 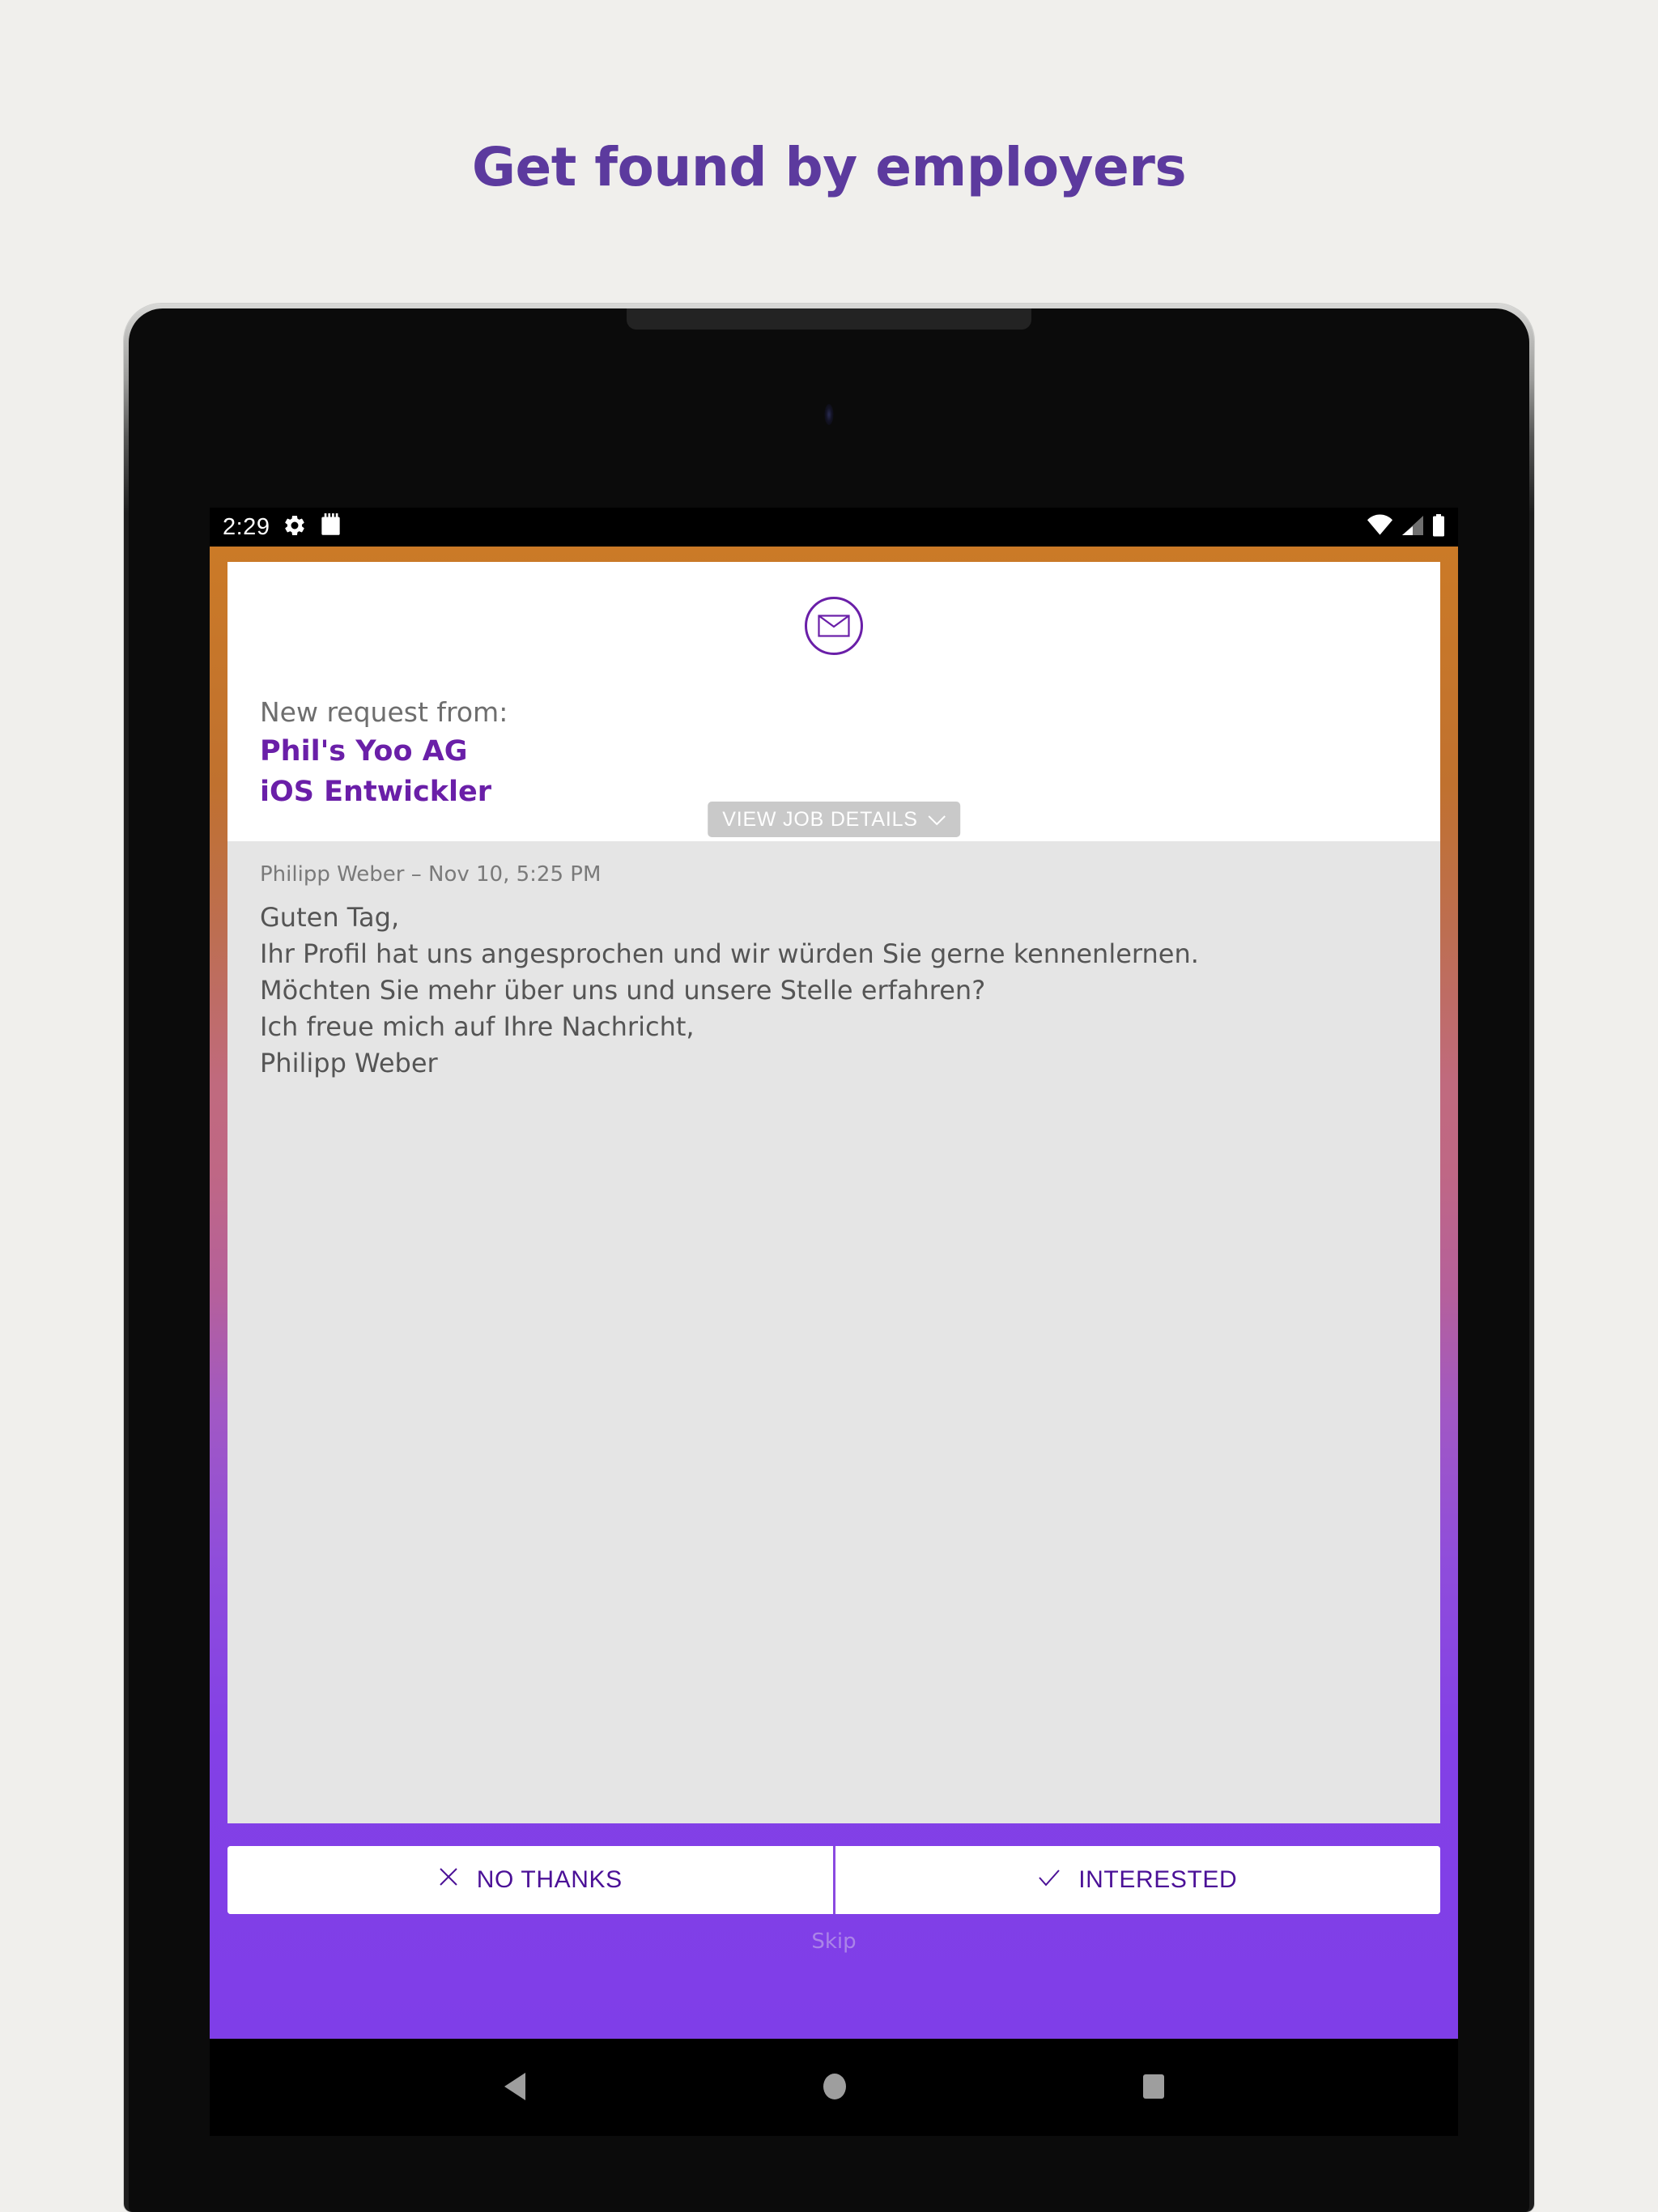 I want to click on no-thanks-label: NO THANKS, so click(x=549, y=1880).